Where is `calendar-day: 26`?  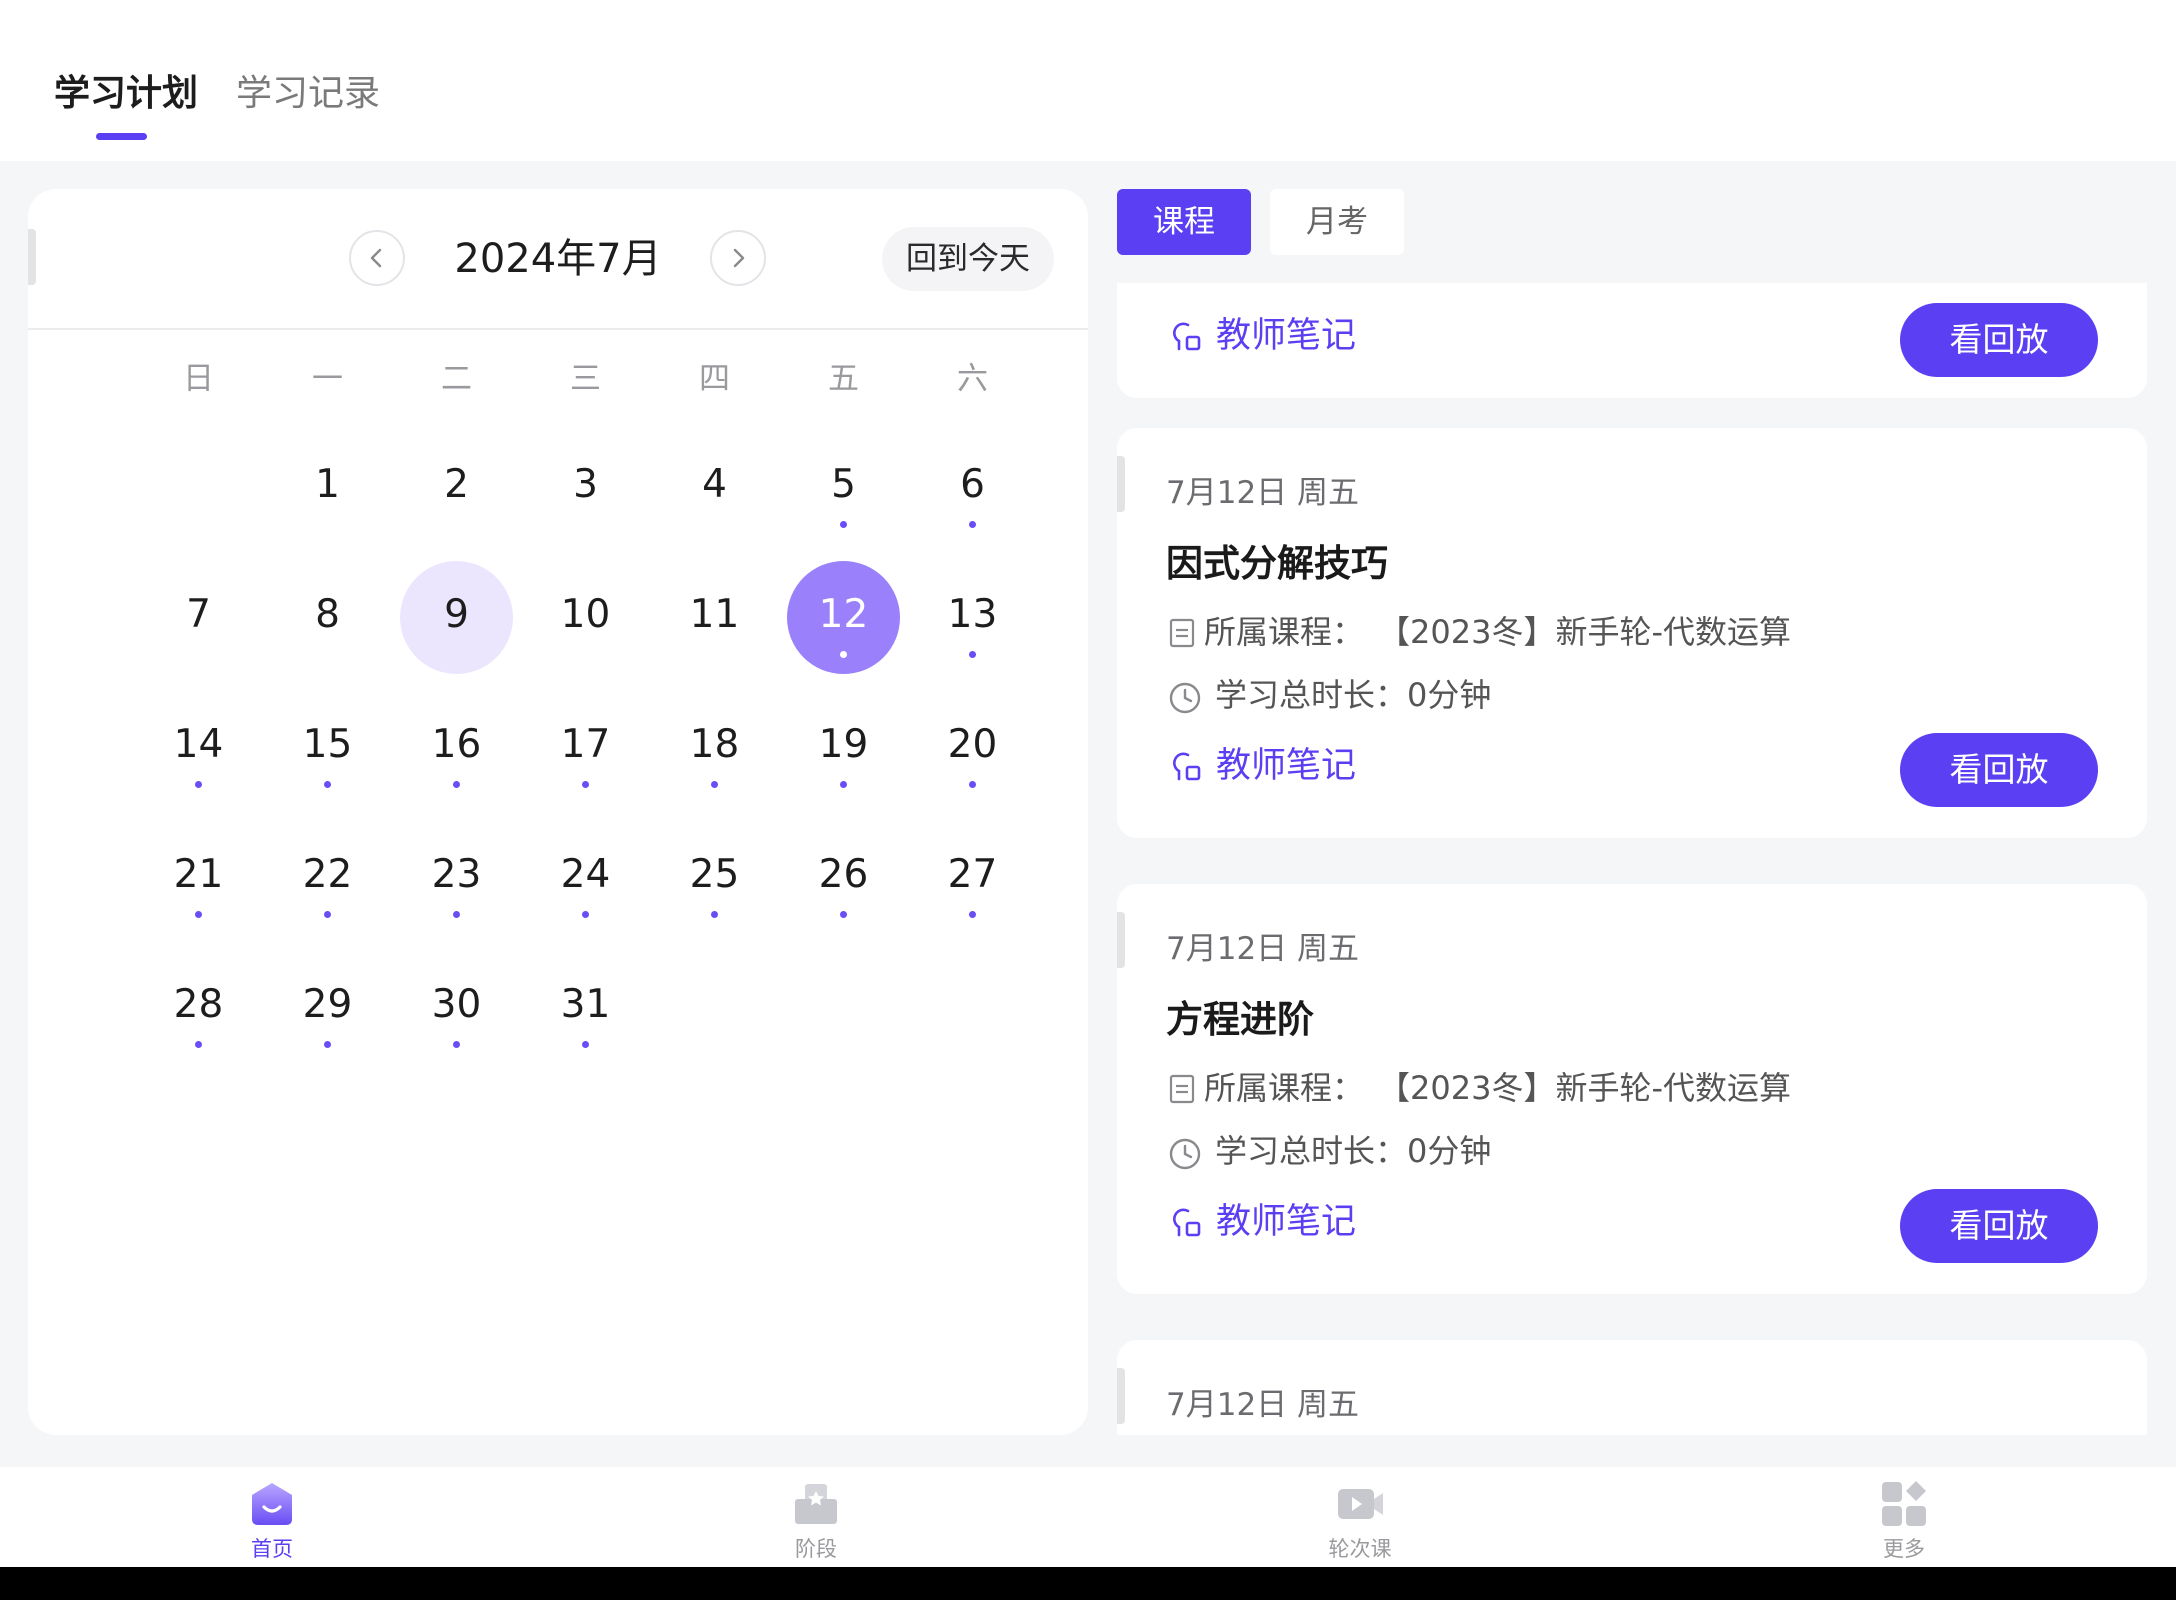 calendar-day: 26 is located at coordinates (843, 875).